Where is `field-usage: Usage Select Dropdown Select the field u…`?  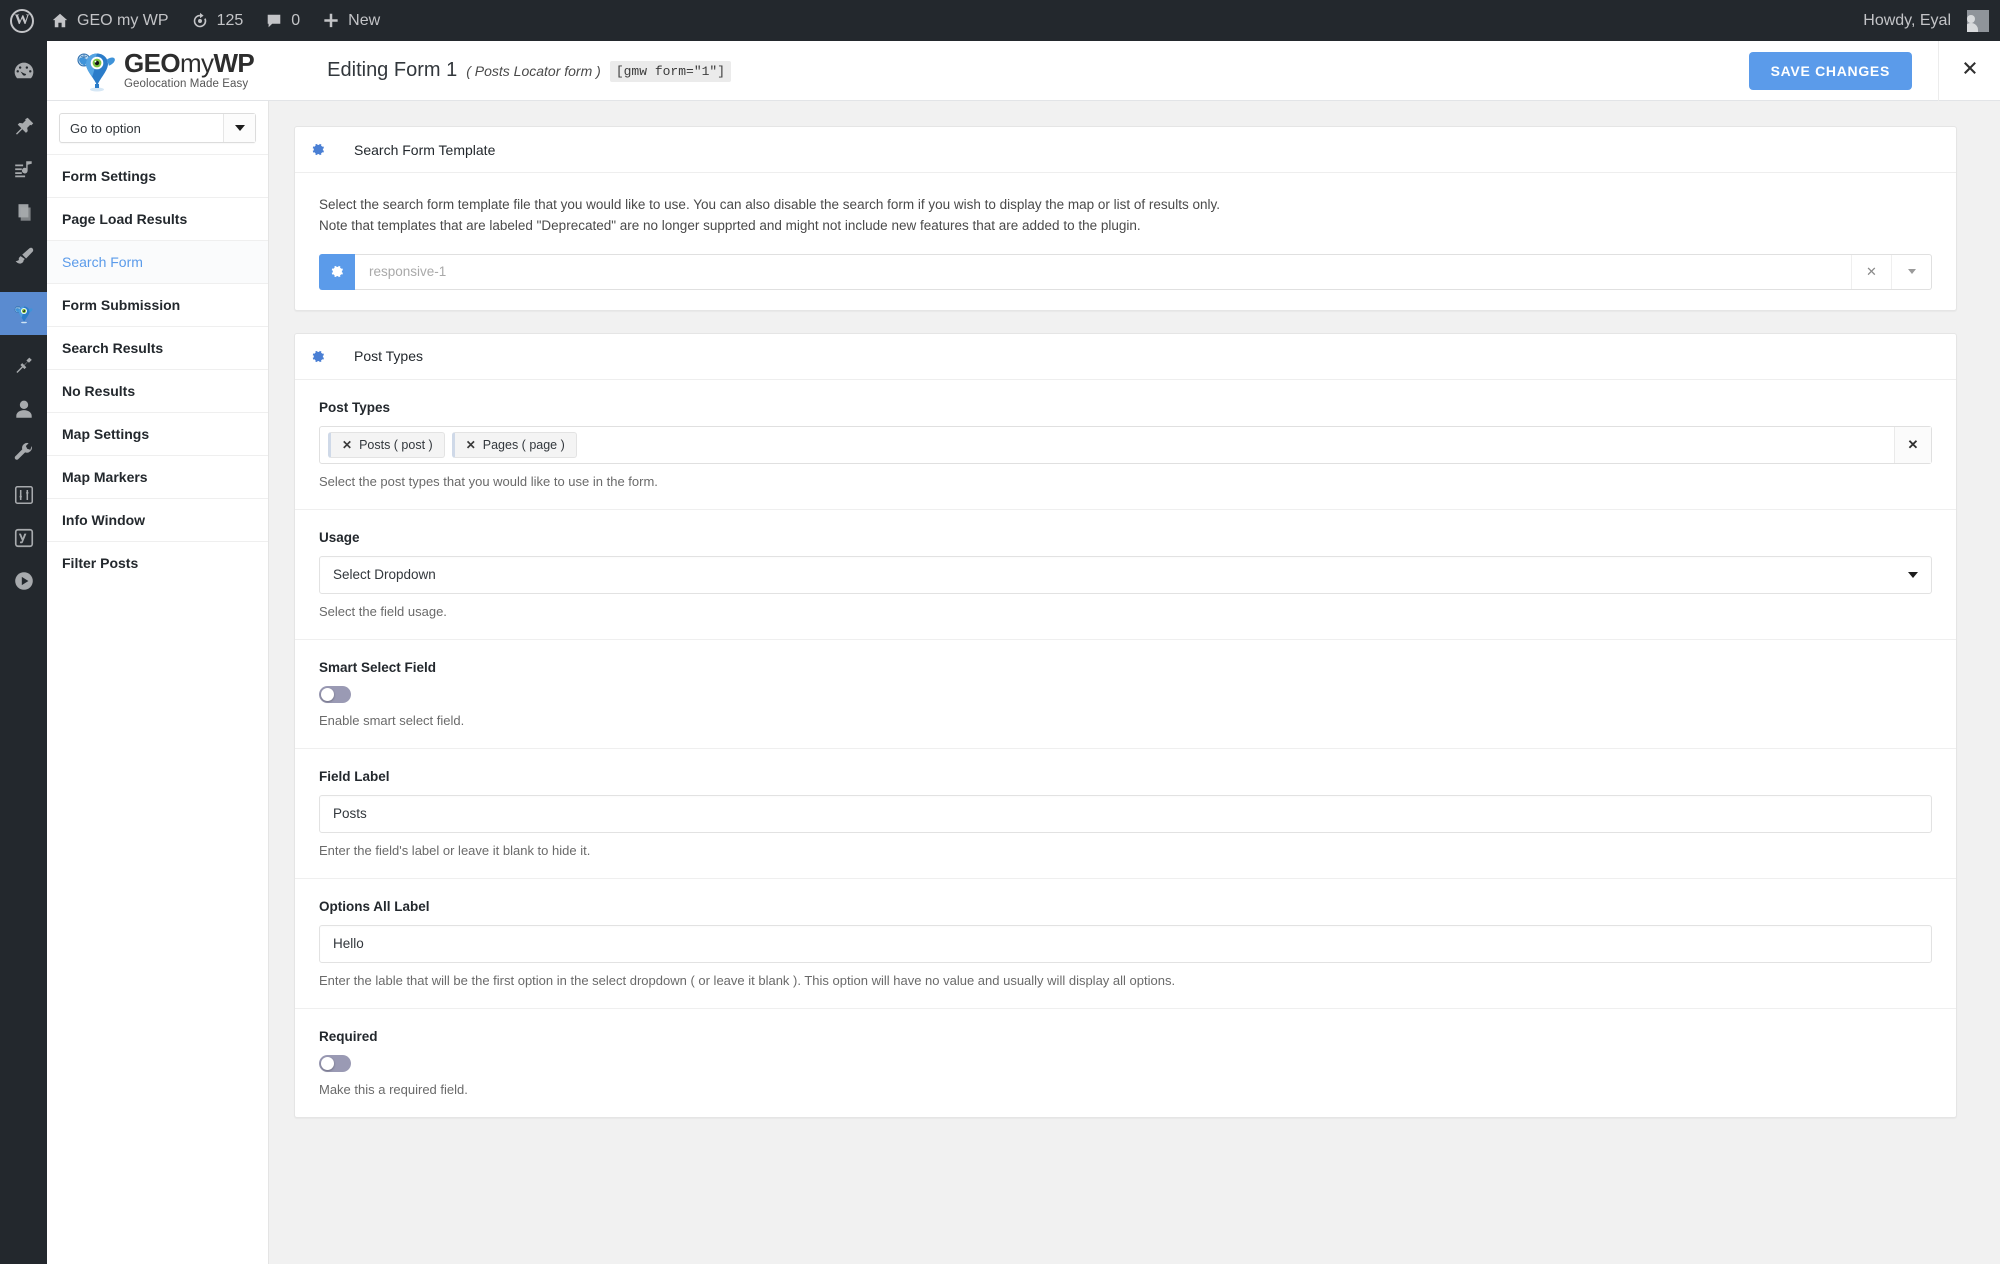
field-usage: Usage Select Dropdown Select the field u… is located at coordinates (1125, 574).